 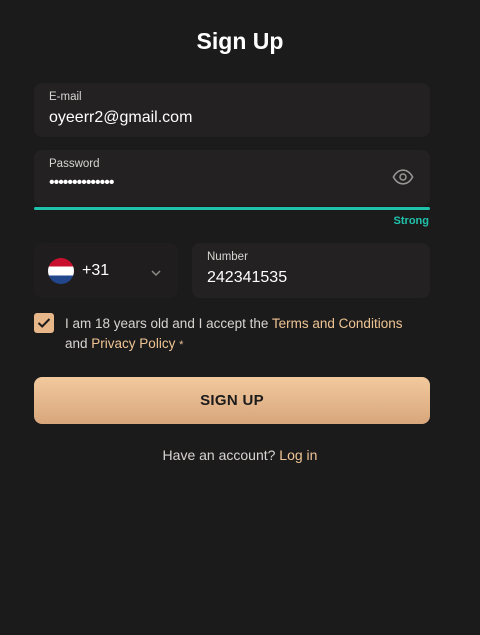 What do you see at coordinates (232, 400) in the screenshot?
I see `sign-up-button: SIGN UP` at bounding box center [232, 400].